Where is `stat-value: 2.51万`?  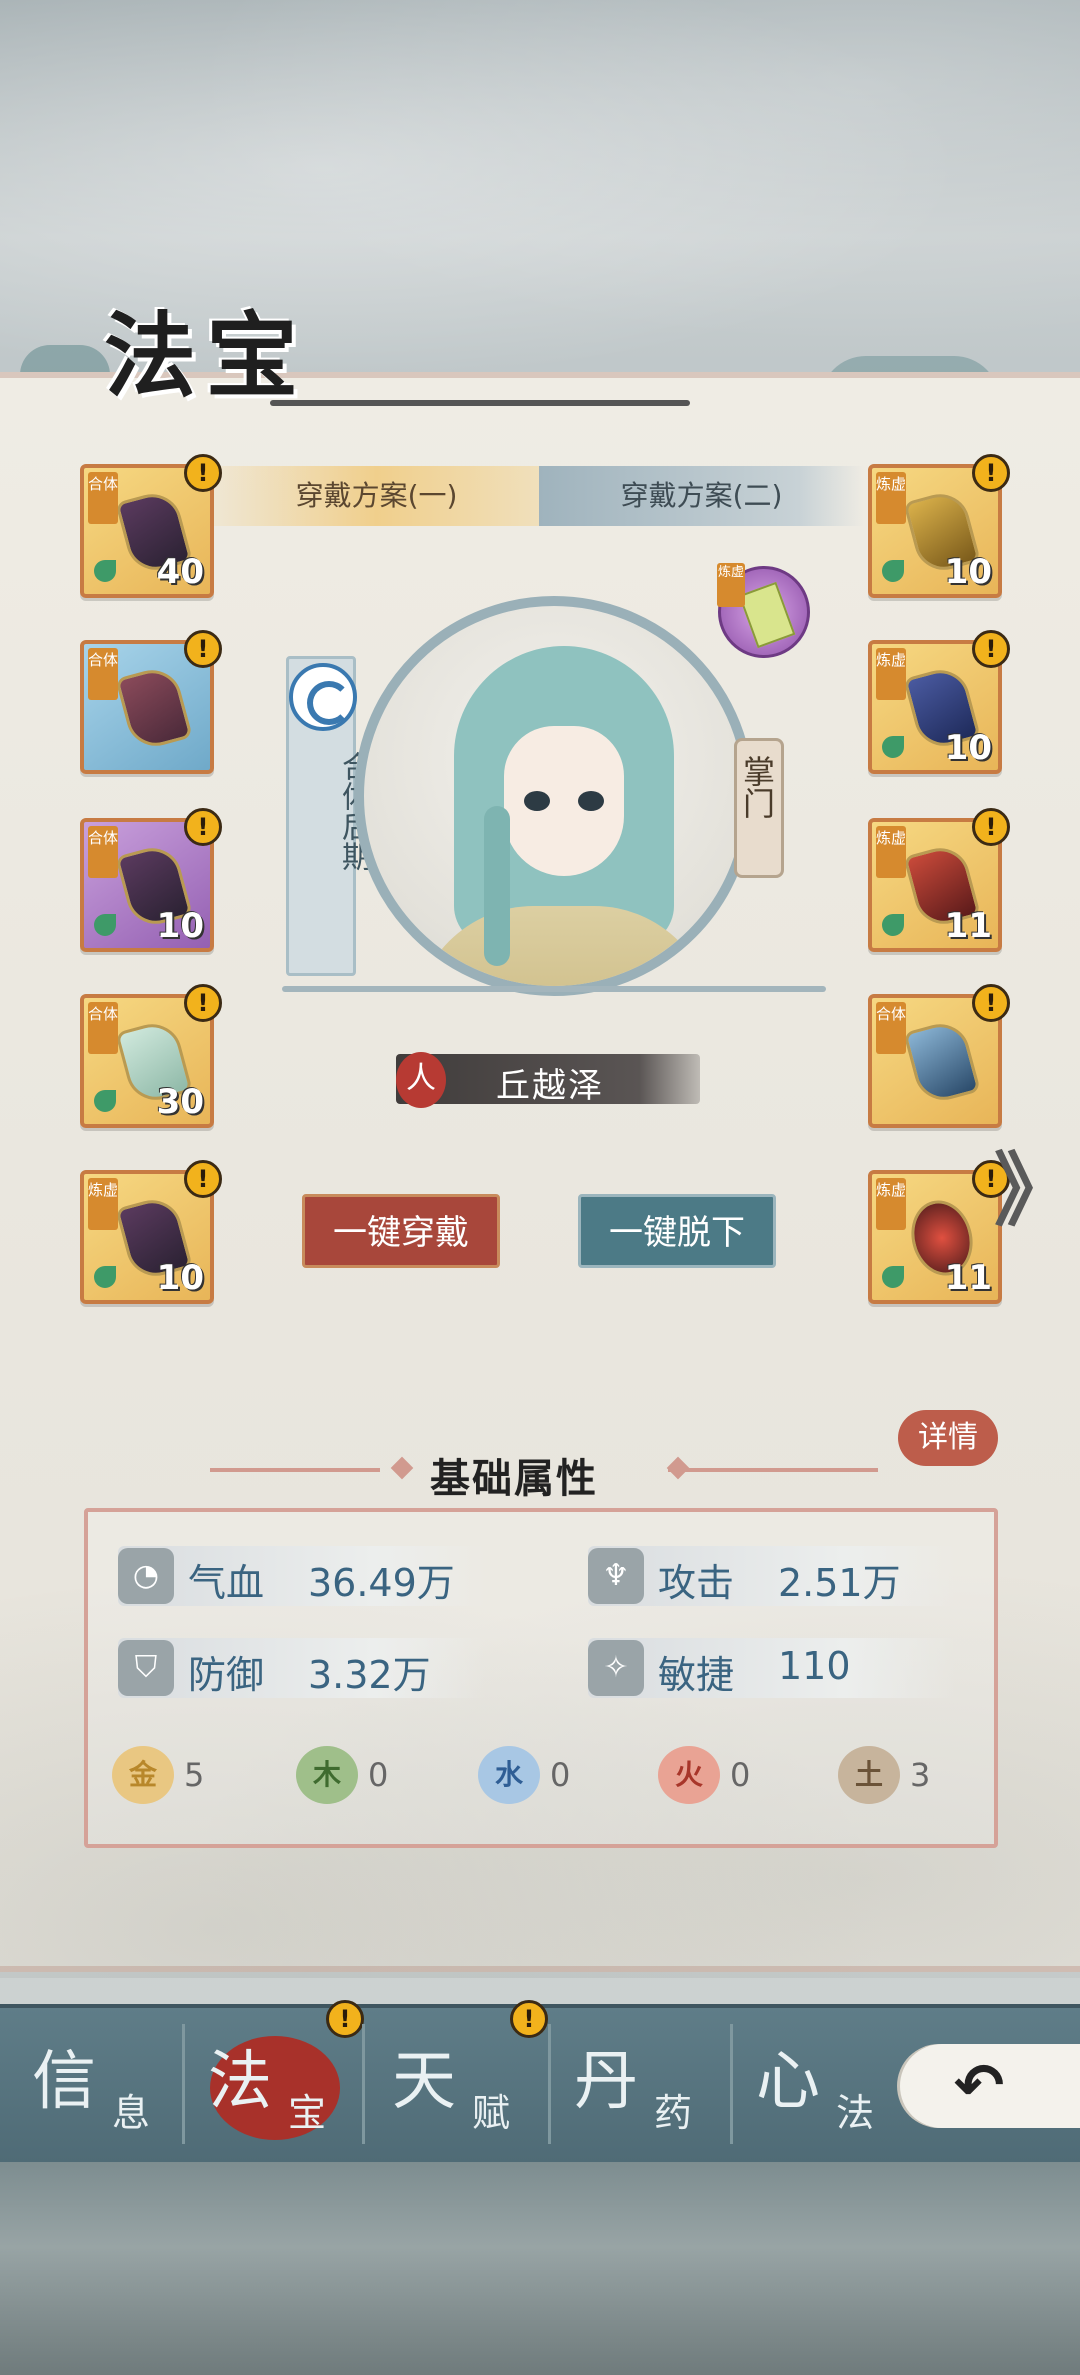
stat-value: 2.51万 is located at coordinates (839, 1583).